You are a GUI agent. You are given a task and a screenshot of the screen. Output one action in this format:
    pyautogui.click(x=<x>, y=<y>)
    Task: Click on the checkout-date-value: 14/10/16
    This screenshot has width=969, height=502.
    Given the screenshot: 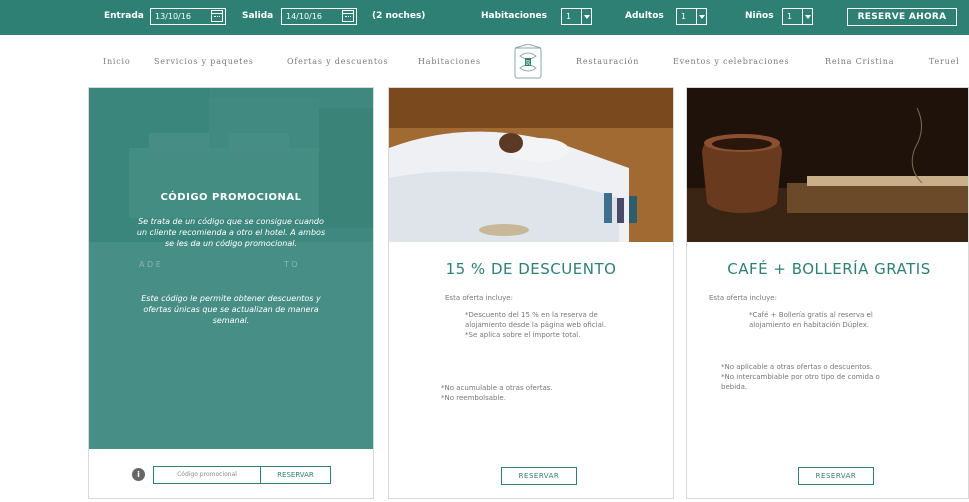 What is the action you would take?
    pyautogui.click(x=304, y=16)
    